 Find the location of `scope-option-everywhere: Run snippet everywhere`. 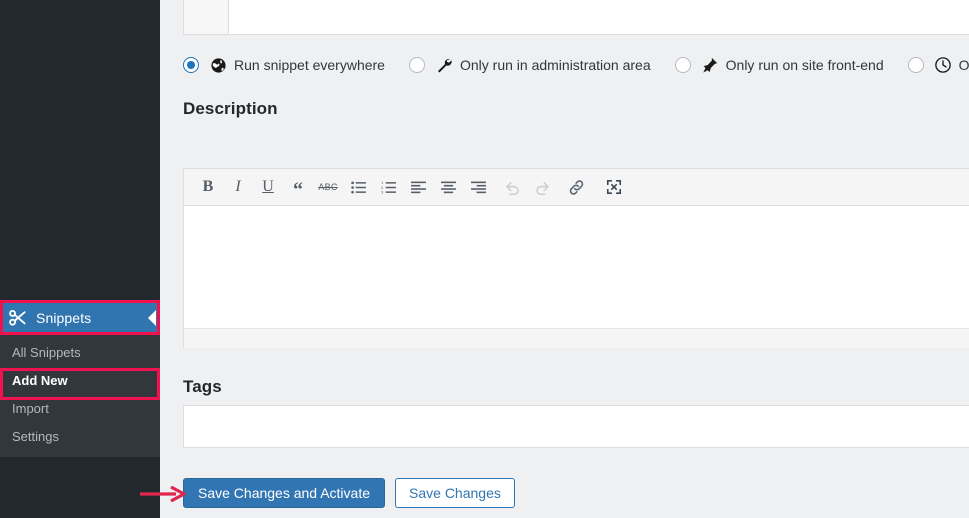

scope-option-everywhere: Run snippet everywhere is located at coordinates (284, 65).